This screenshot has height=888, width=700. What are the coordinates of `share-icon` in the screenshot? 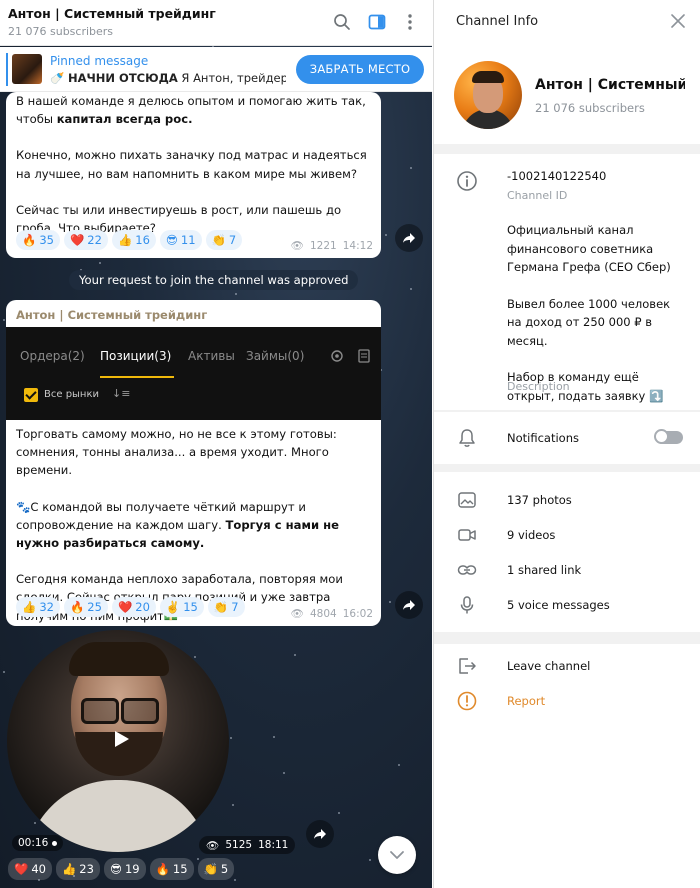 It's located at (320, 834).